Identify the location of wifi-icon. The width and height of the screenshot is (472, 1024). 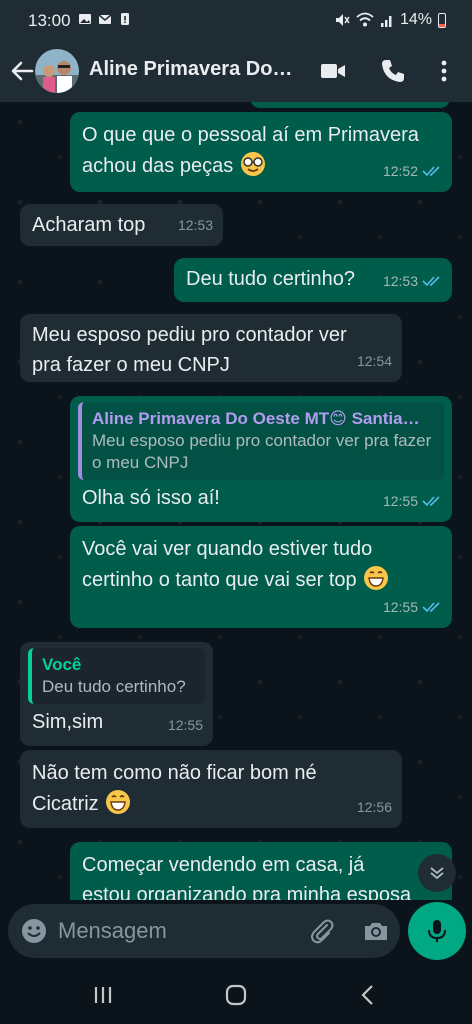
(365, 19).